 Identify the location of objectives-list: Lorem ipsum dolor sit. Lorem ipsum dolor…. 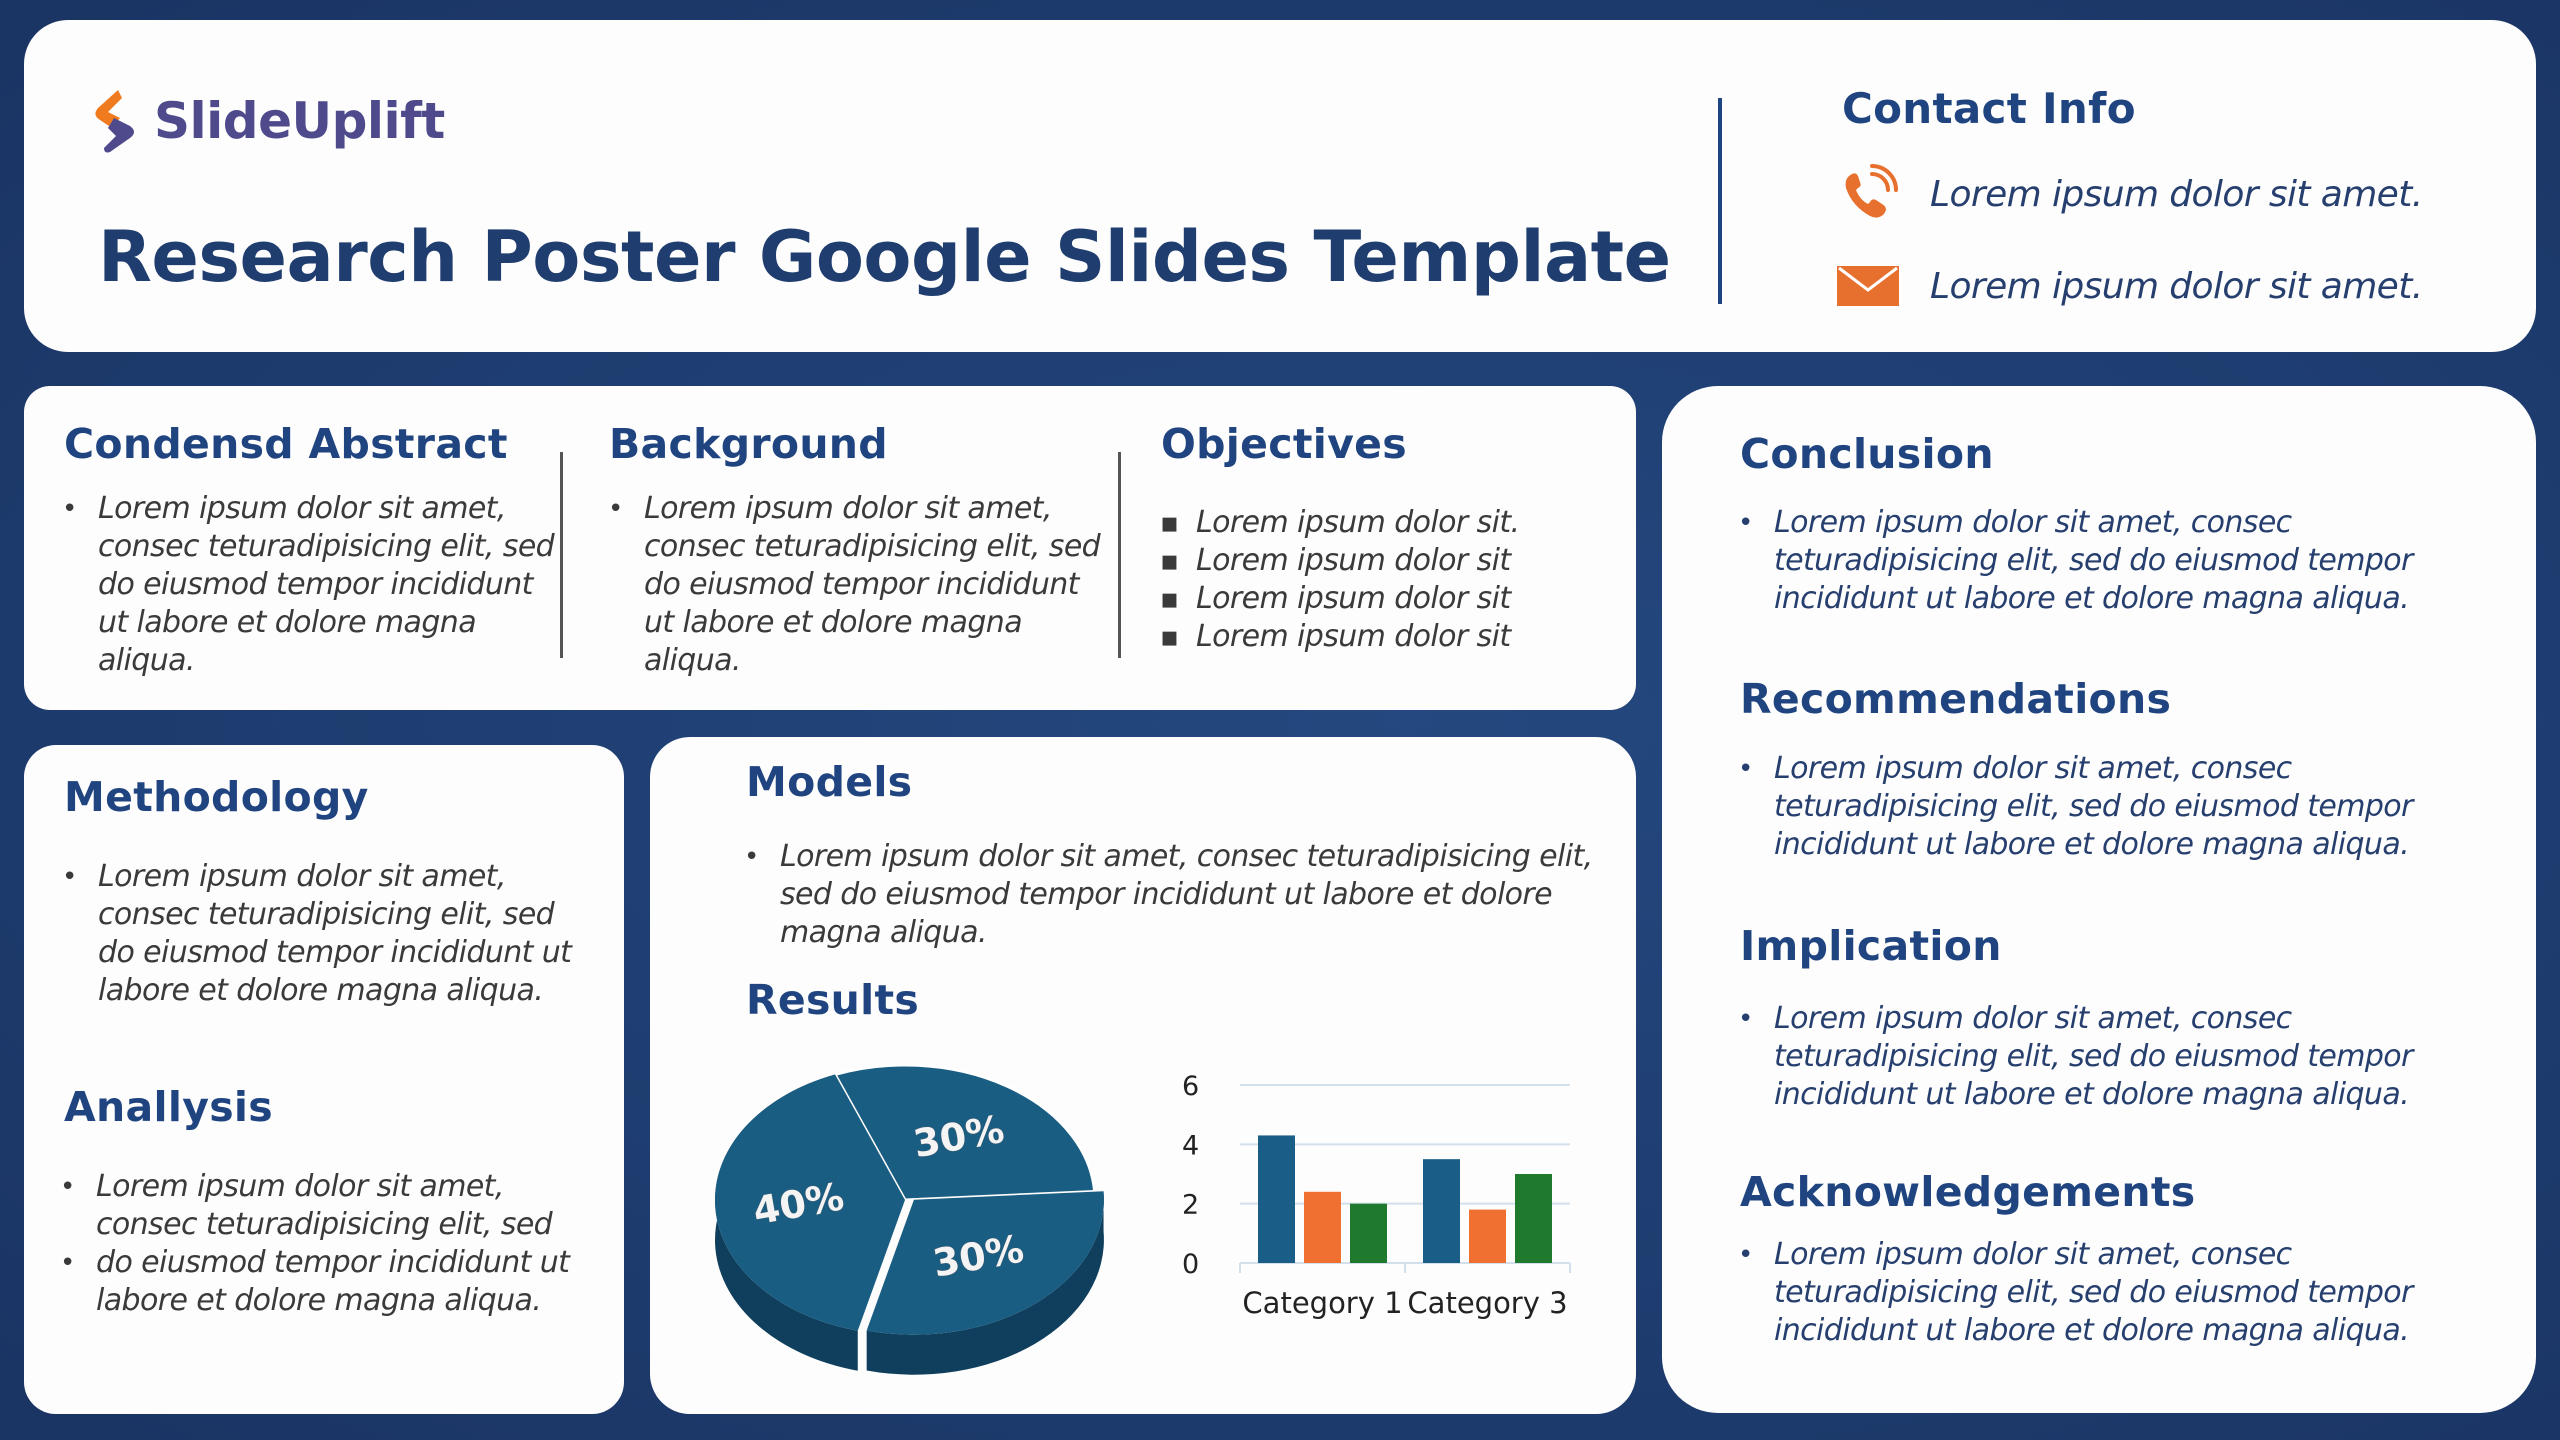
(1380, 580).